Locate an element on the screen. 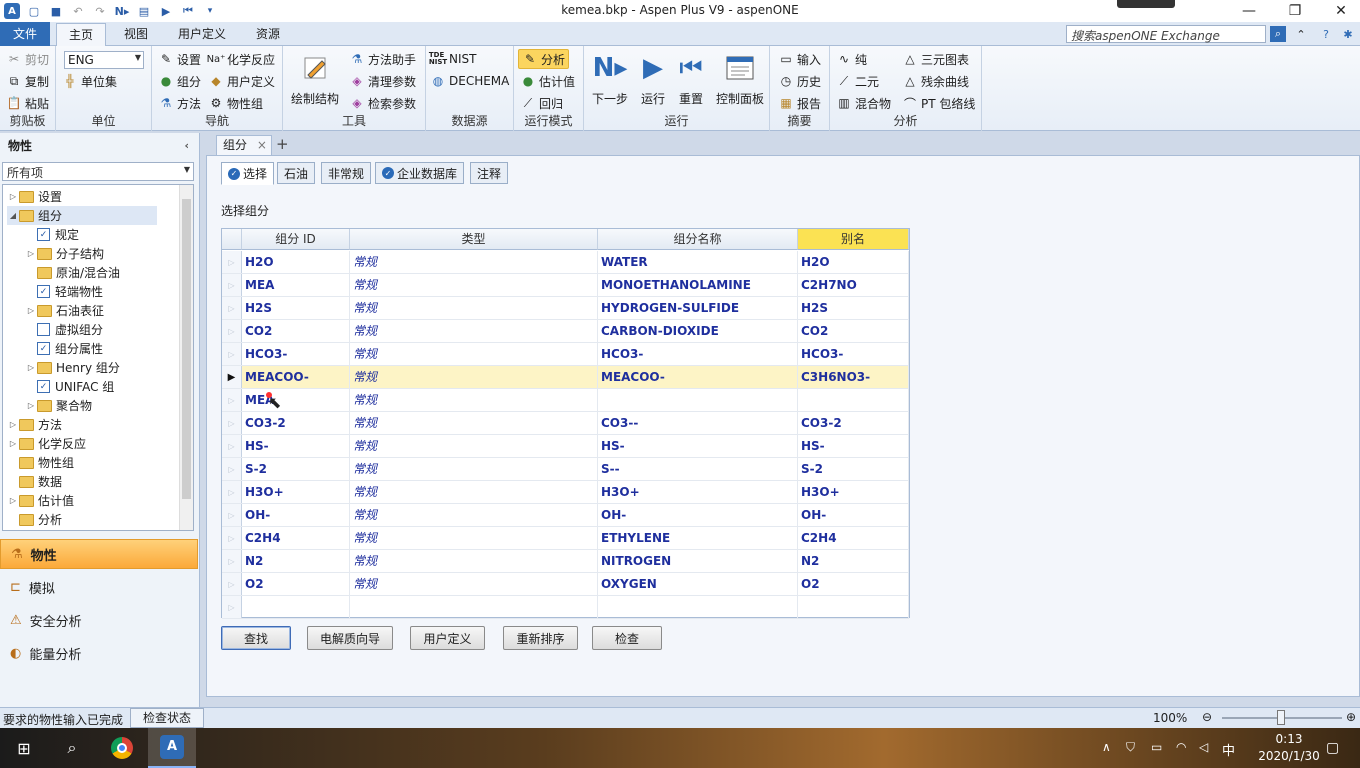 This screenshot has height=768, width=1360. table-row: ▷ HS- 常规 HS- HS- is located at coordinates (565, 446).